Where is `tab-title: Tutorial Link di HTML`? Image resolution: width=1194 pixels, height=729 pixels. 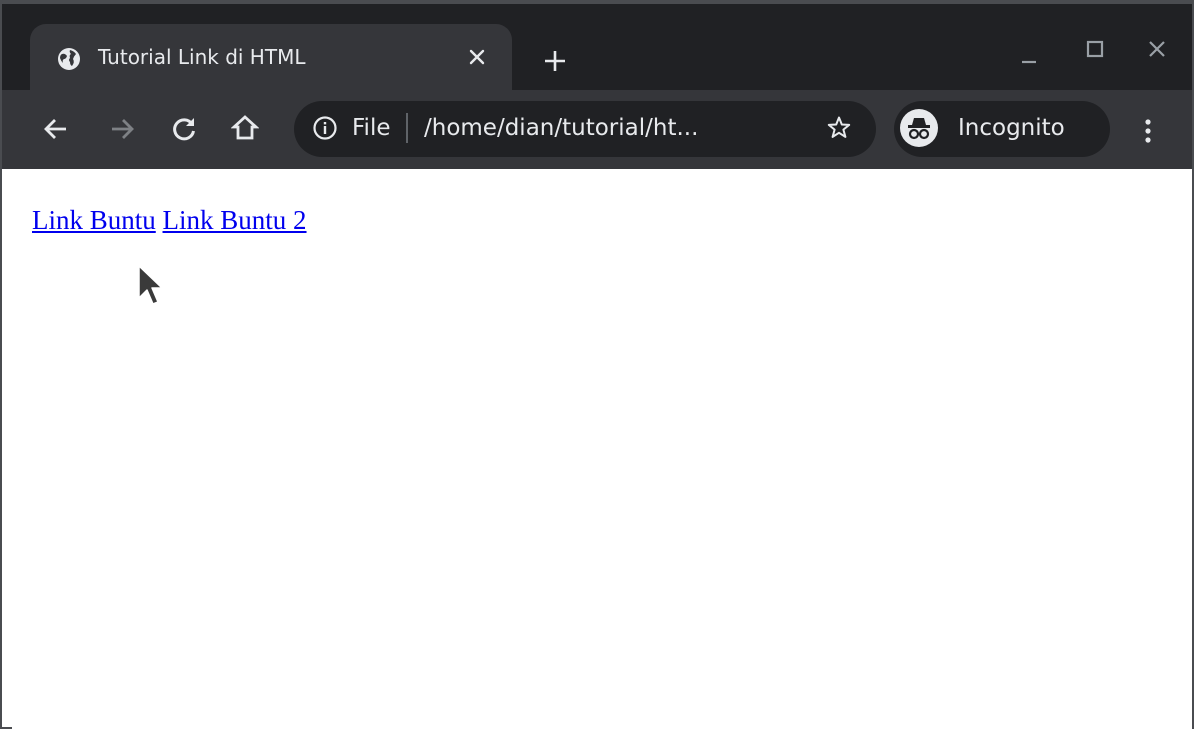 tab-title: Tutorial Link di HTML is located at coordinates (202, 57).